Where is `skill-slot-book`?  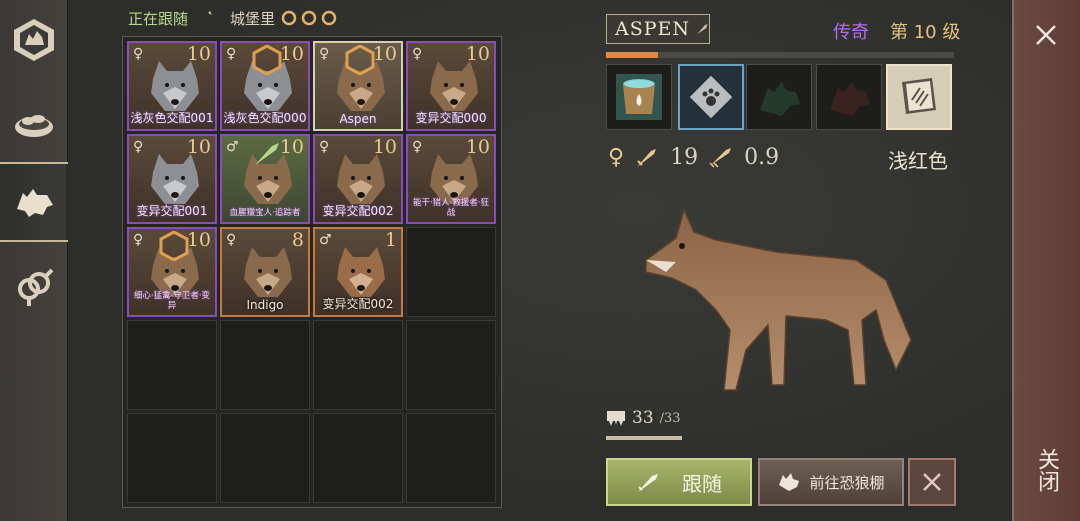 skill-slot-book is located at coordinates (919, 97).